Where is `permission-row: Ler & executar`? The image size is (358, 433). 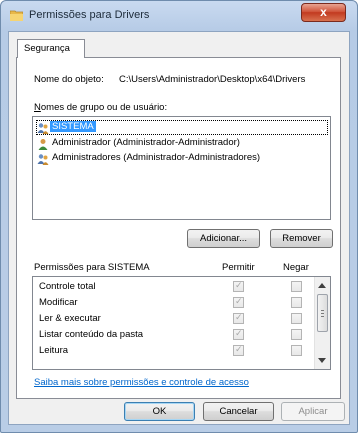 permission-row: Ler & executar is located at coordinates (174, 319).